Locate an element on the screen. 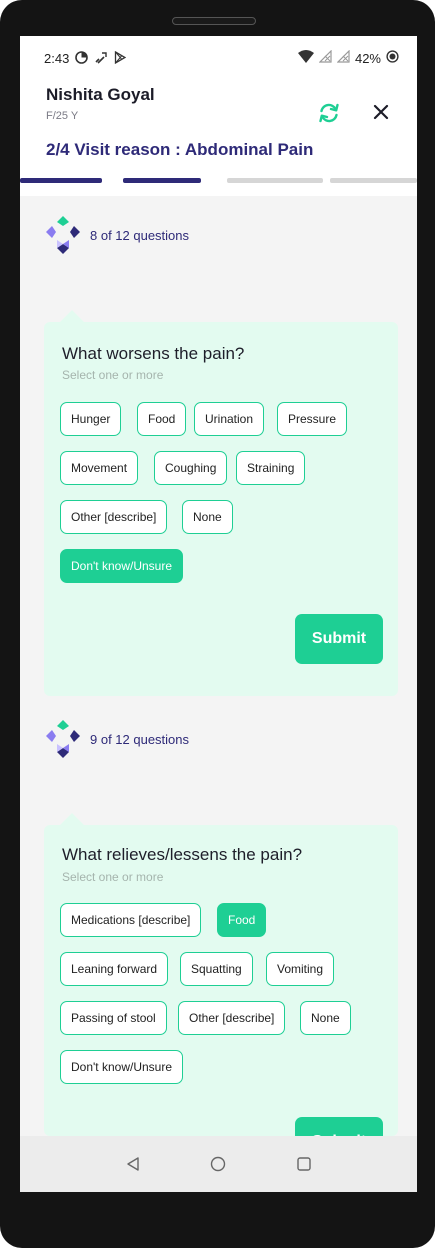  status-bar: 2:43 42% is located at coordinates (218, 58).